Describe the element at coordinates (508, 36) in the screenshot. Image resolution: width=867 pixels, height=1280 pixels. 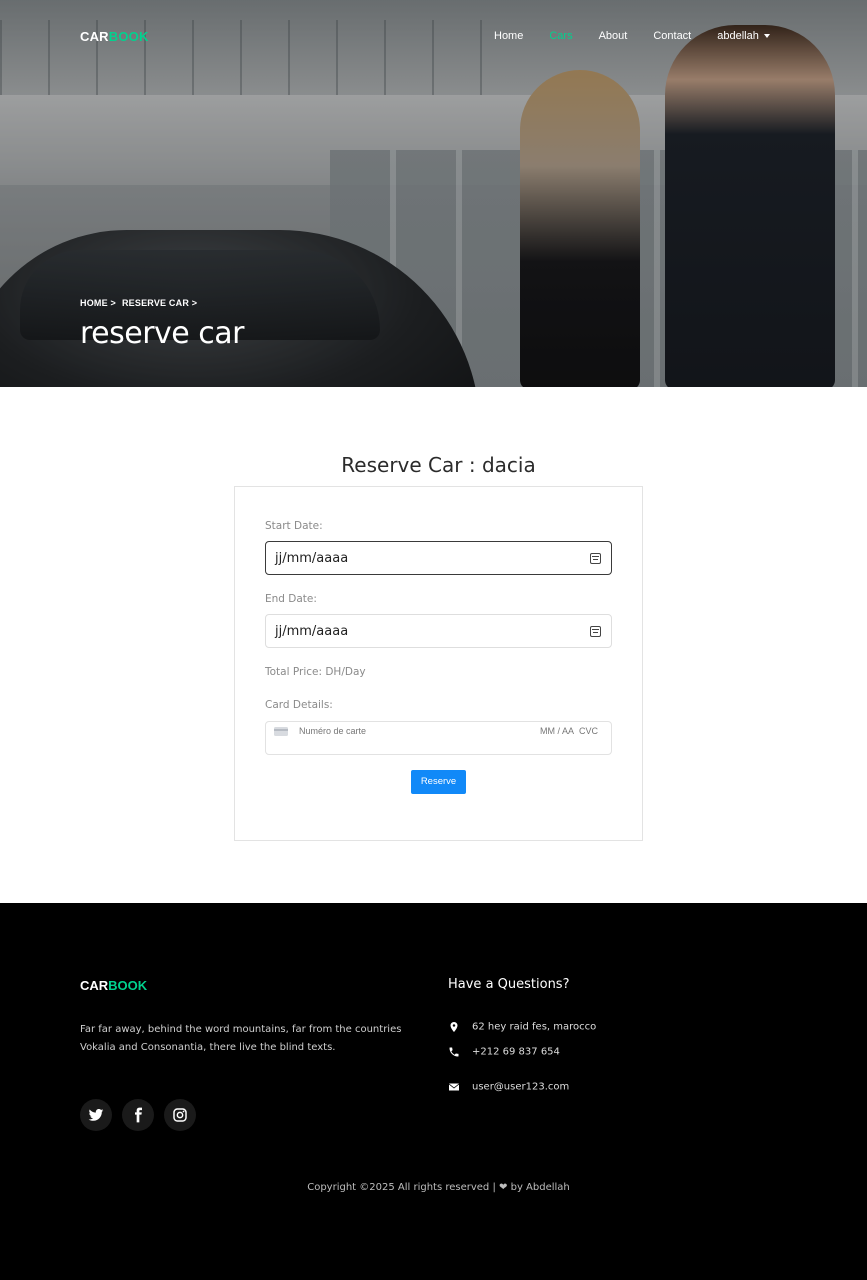
I see `nav-item-home: Home` at that location.